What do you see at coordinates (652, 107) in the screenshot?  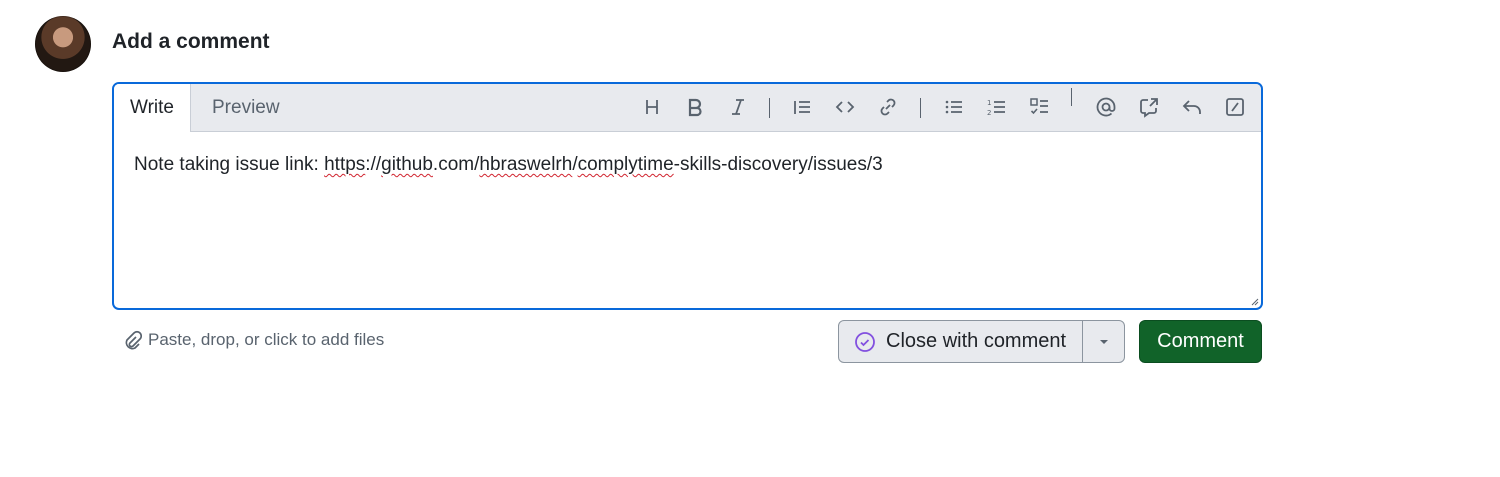 I see `heading-icon` at bounding box center [652, 107].